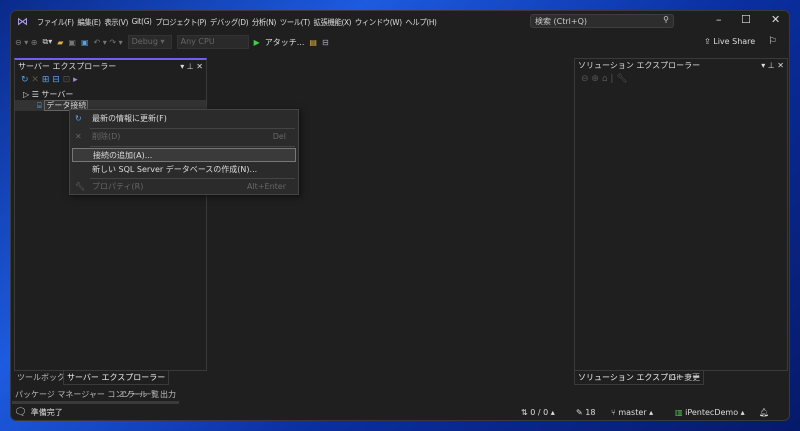 The height and width of the screenshot is (431, 800). What do you see at coordinates (279, 136) in the screenshot?
I see `menu-shortcut: Del` at bounding box center [279, 136].